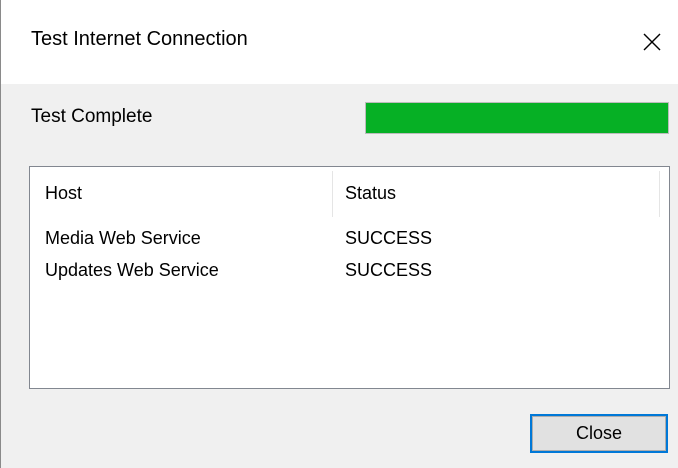  What do you see at coordinates (123, 238) in the screenshot?
I see `host-cell: Media Web Service` at bounding box center [123, 238].